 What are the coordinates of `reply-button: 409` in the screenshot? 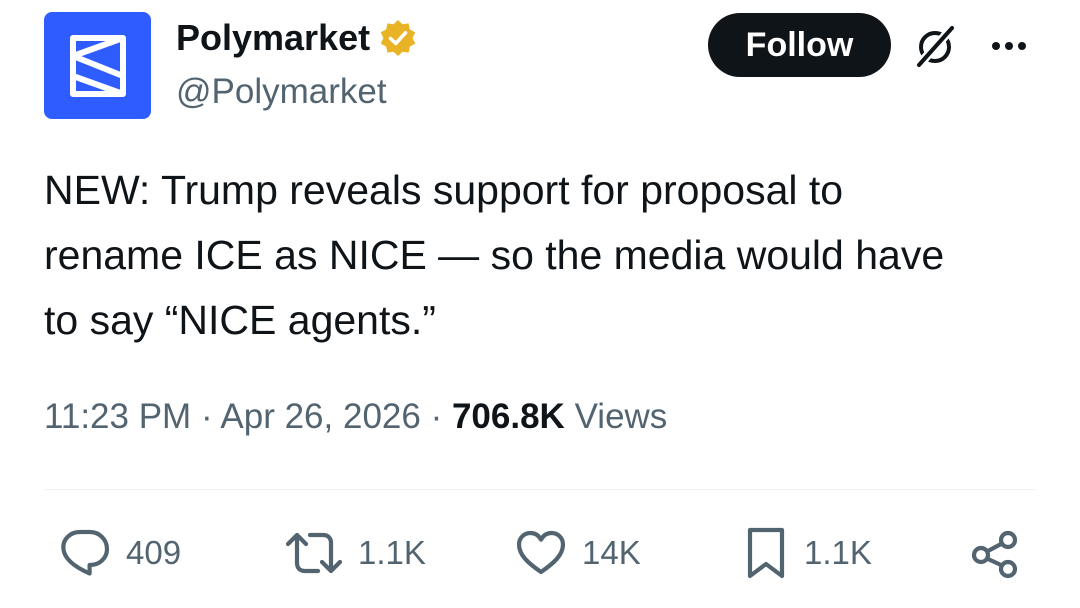 It's located at (119, 553).